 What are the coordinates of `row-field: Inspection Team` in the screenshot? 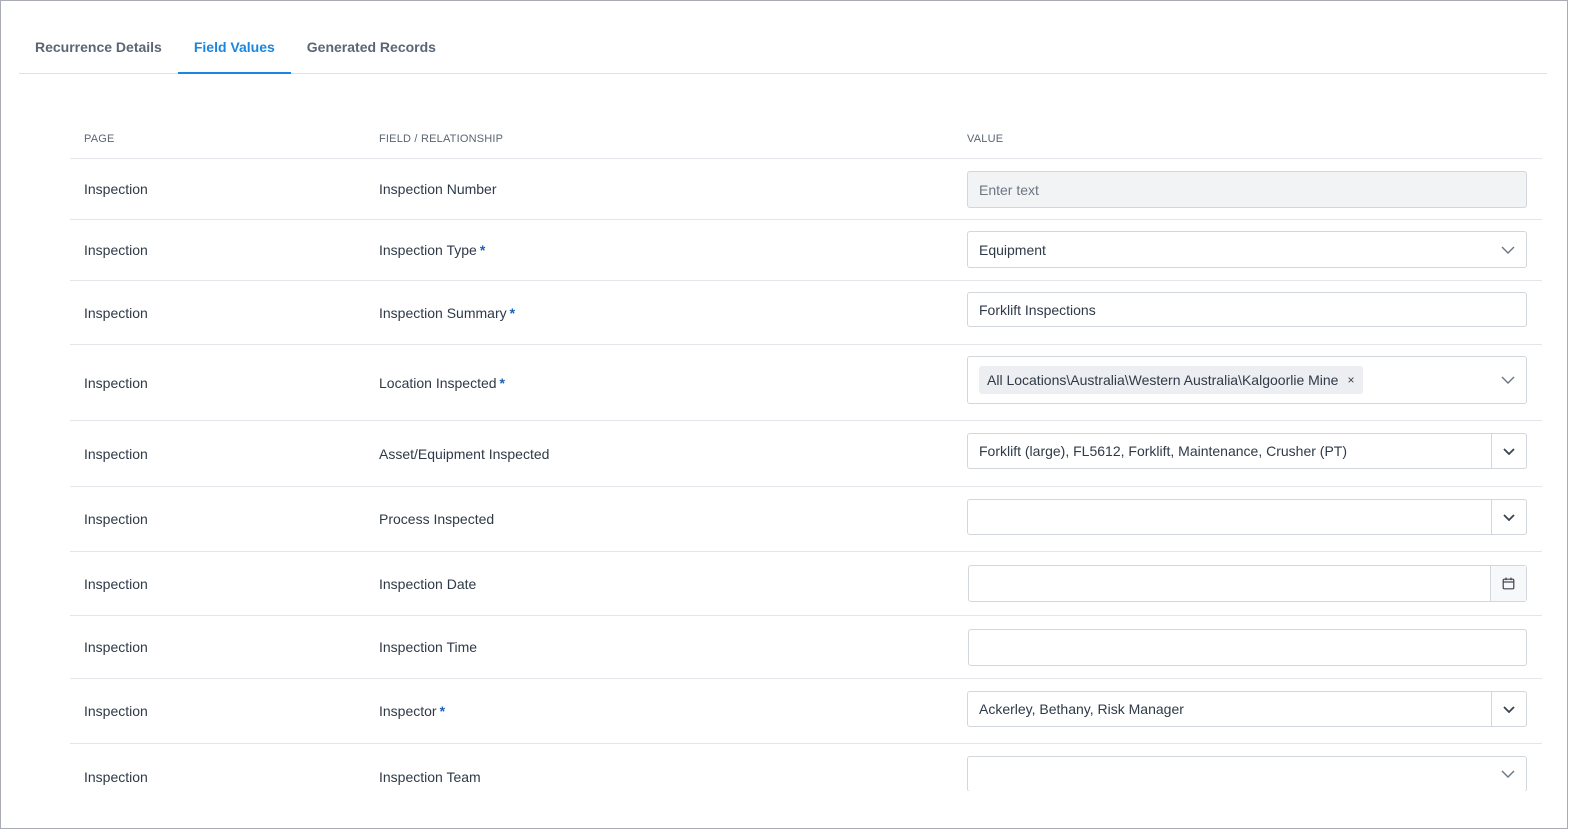 It's located at (430, 777).